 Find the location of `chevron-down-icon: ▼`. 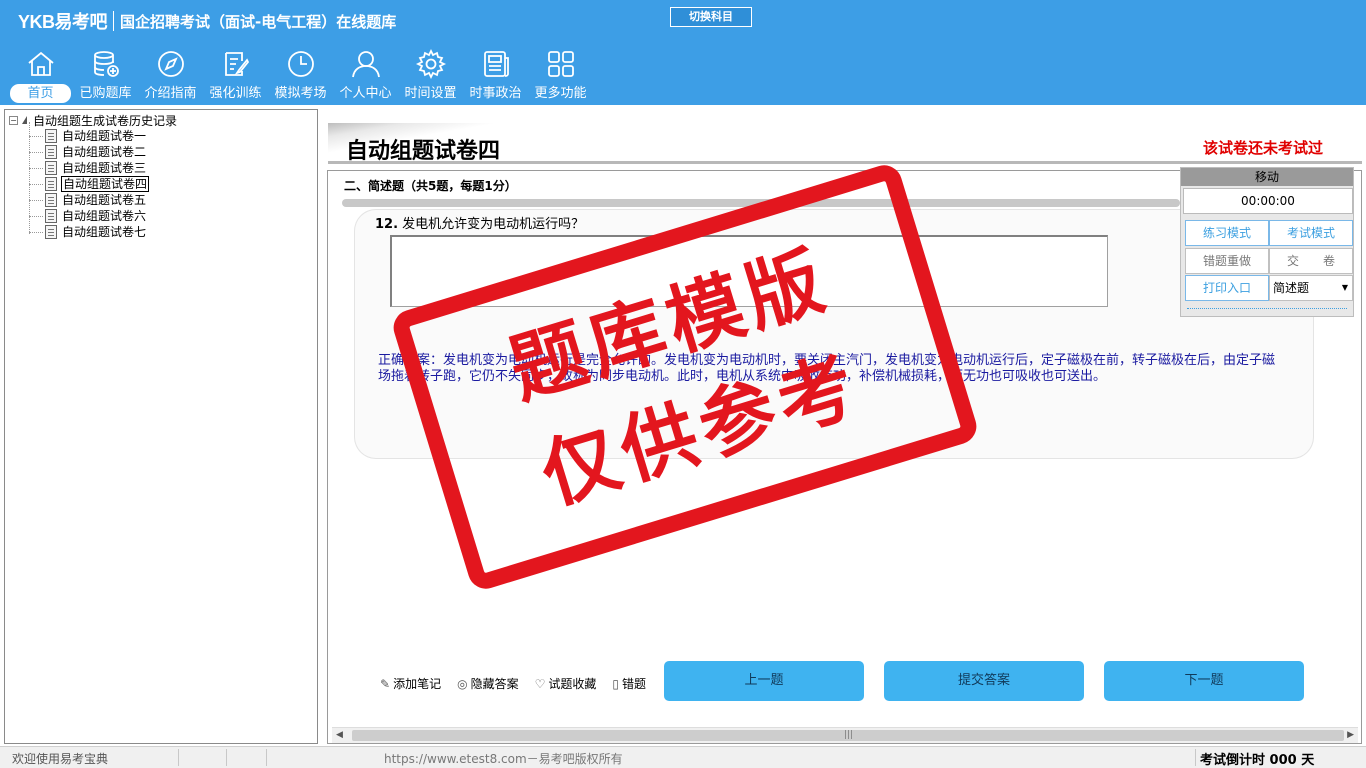

chevron-down-icon: ▼ is located at coordinates (1344, 287).